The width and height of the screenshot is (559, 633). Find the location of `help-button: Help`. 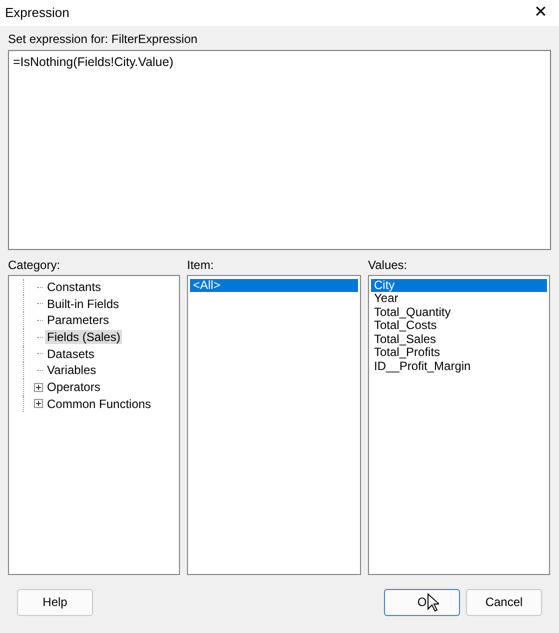

help-button: Help is located at coordinates (55, 602).